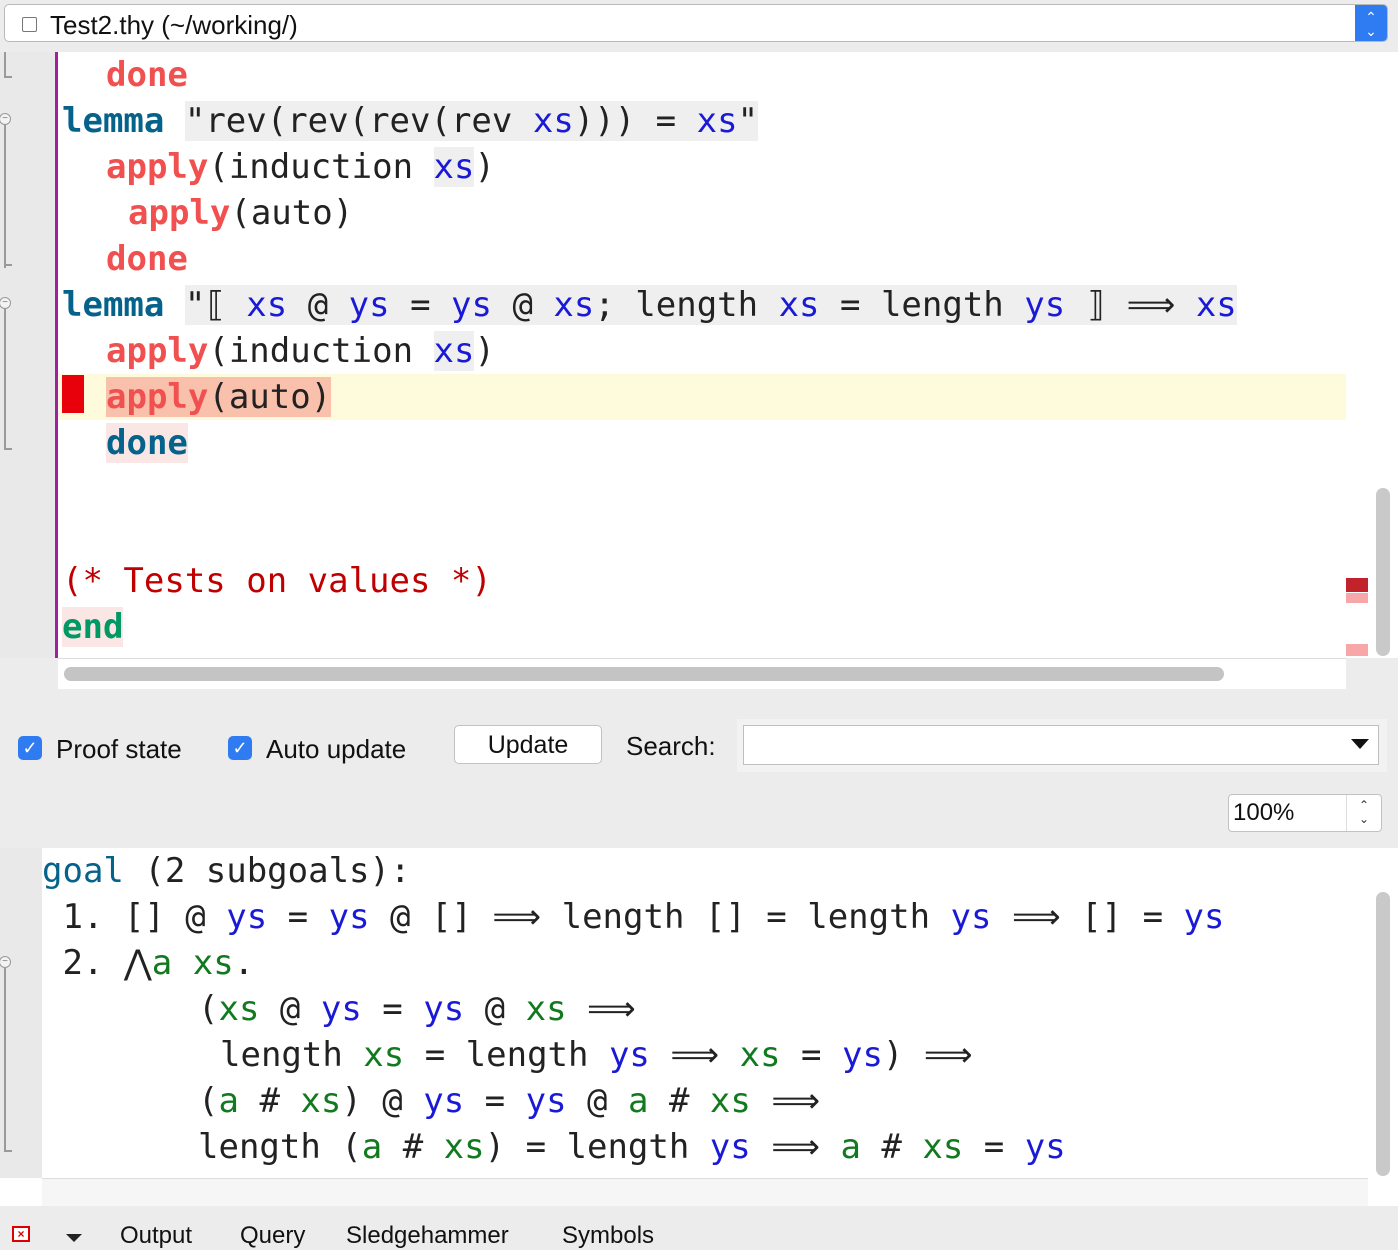 The height and width of the screenshot is (1250, 1398). What do you see at coordinates (1372, 355) in the screenshot?
I see `editor-overview-ruler` at bounding box center [1372, 355].